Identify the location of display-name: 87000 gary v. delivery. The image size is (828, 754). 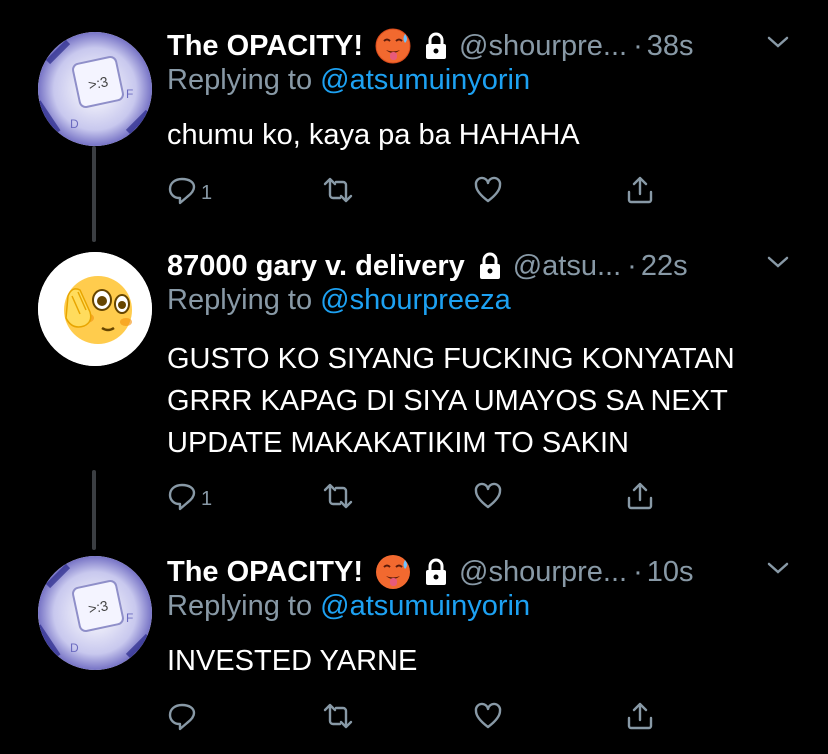
(316, 266).